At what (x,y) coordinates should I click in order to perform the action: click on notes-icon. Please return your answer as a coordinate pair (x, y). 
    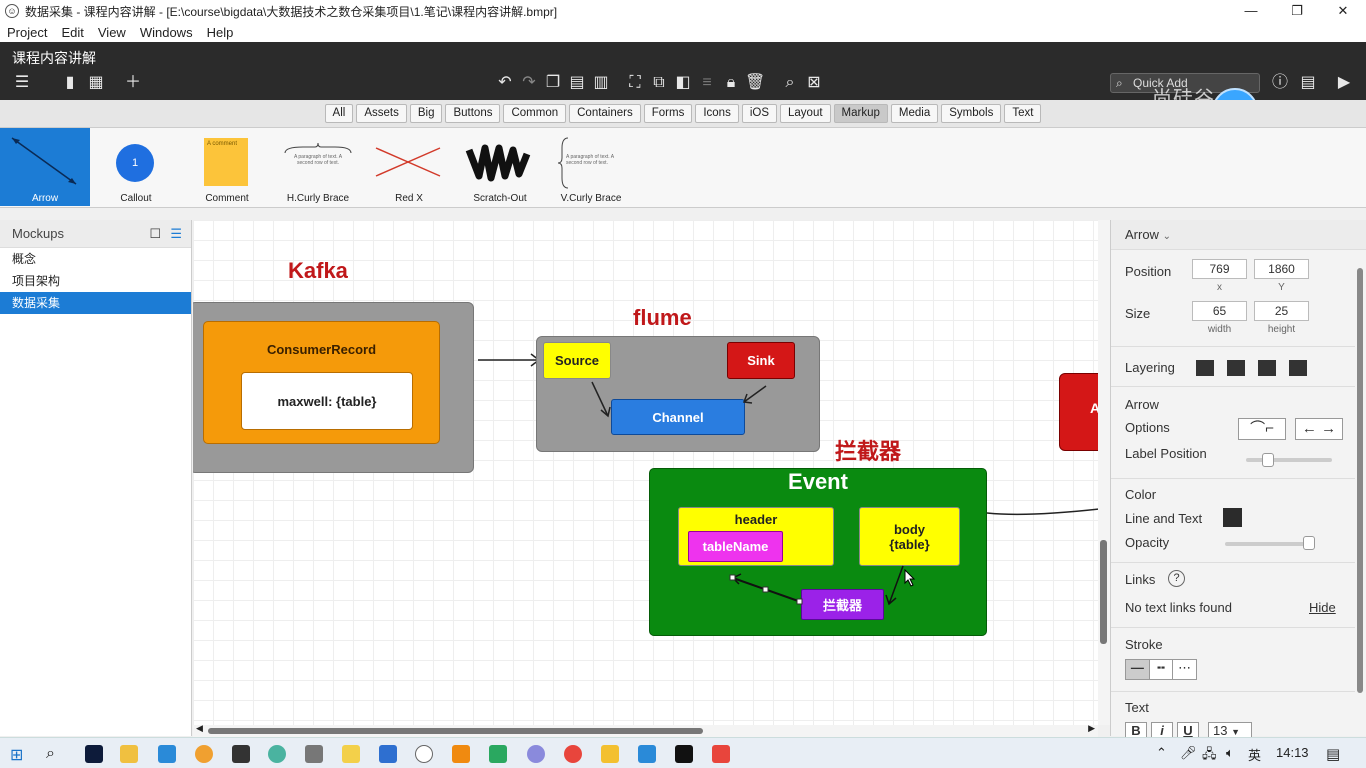
    Looking at the image, I should click on (351, 754).